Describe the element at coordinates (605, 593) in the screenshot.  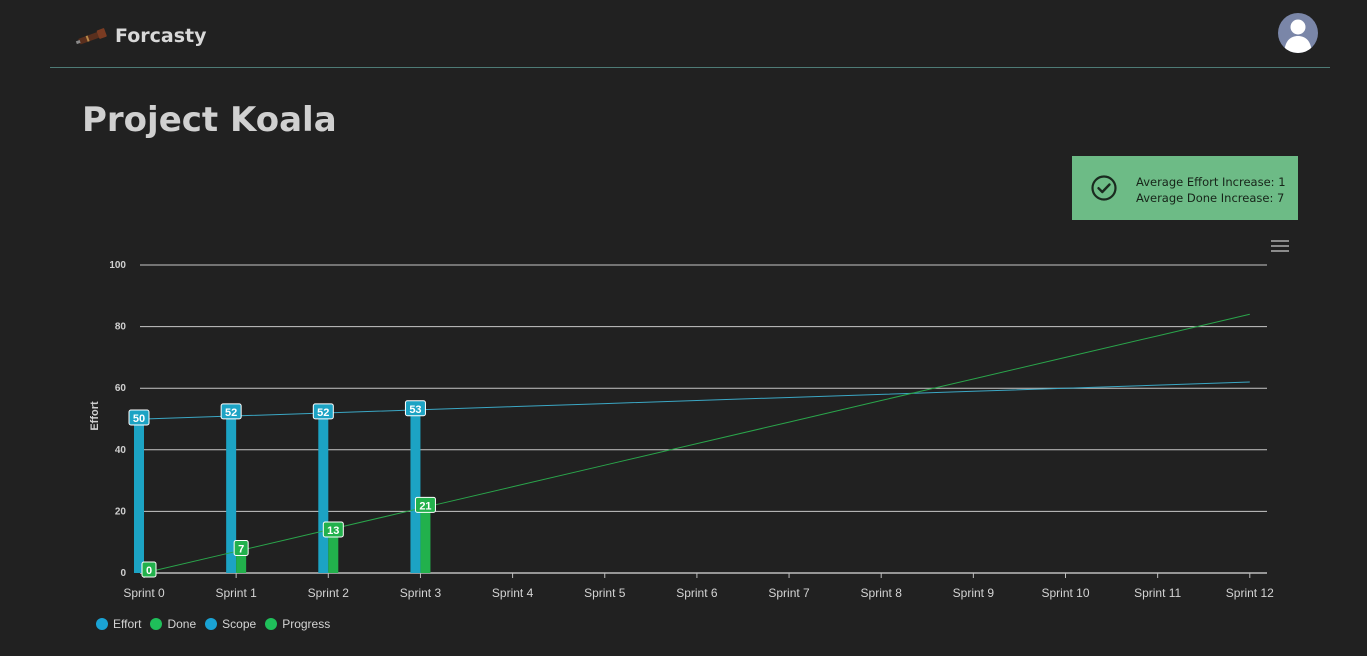
I see `x-tick-label: Sprint 5` at that location.